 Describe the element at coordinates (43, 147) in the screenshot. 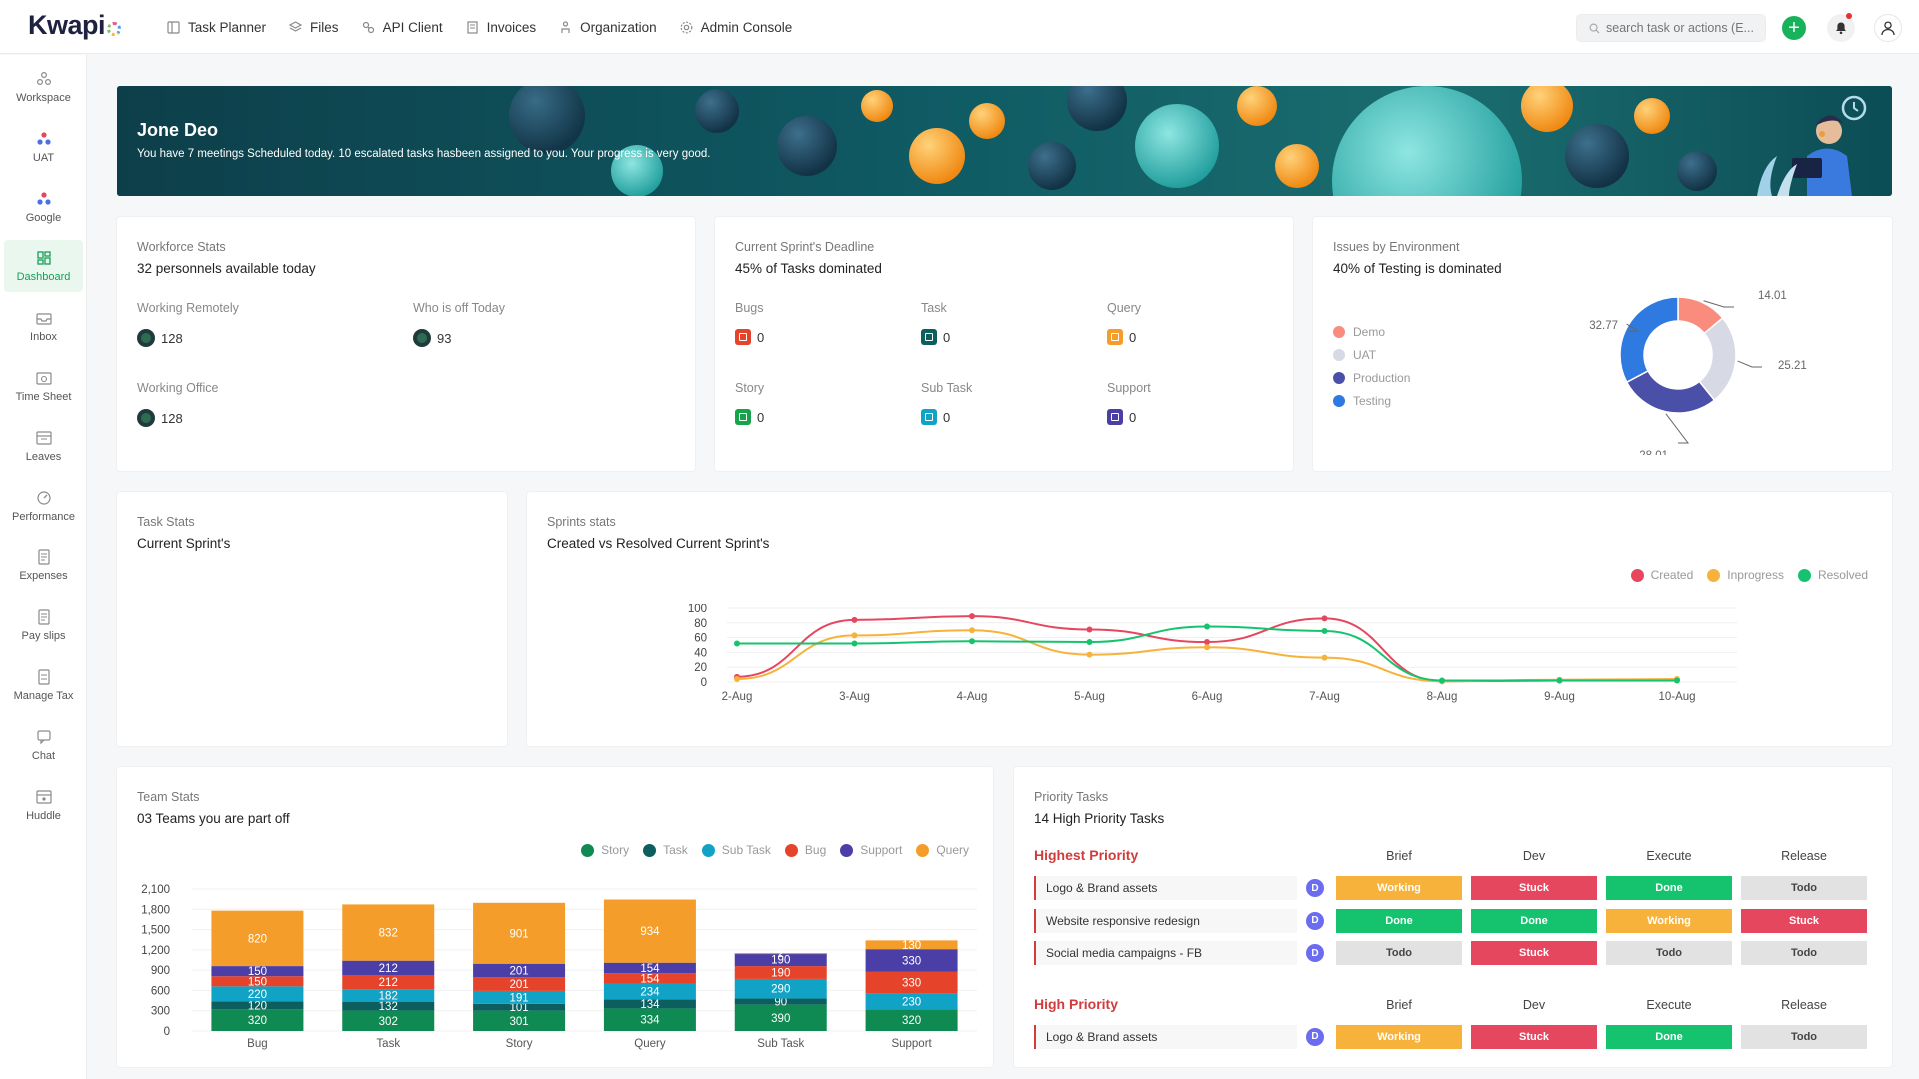

I see `sidebar-item-uat: UAT` at that location.